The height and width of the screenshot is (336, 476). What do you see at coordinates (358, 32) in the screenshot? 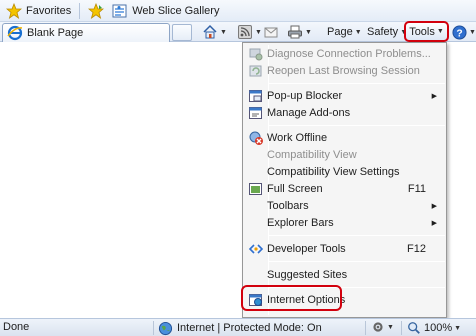
I see `page-dropdown-icon: ▼` at bounding box center [358, 32].